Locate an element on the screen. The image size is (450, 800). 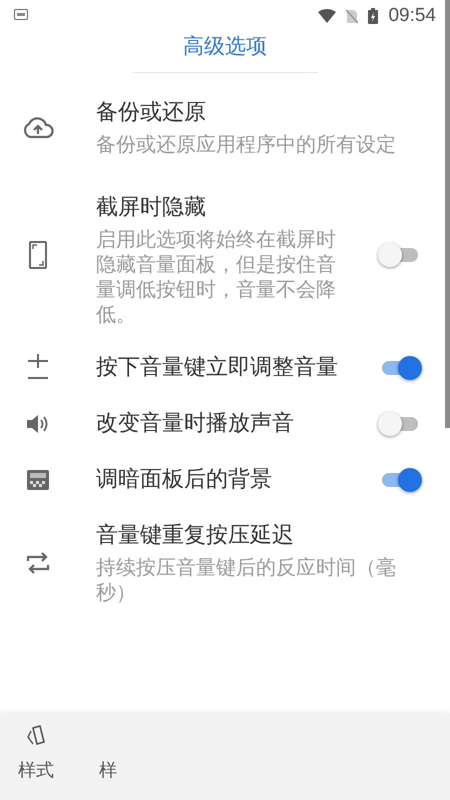
nav-tab: 样 is located at coordinates (108, 770).